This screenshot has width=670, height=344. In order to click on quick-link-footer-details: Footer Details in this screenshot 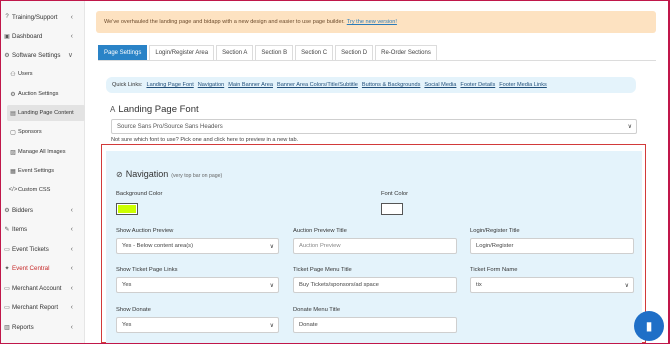, I will do `click(477, 85)`.